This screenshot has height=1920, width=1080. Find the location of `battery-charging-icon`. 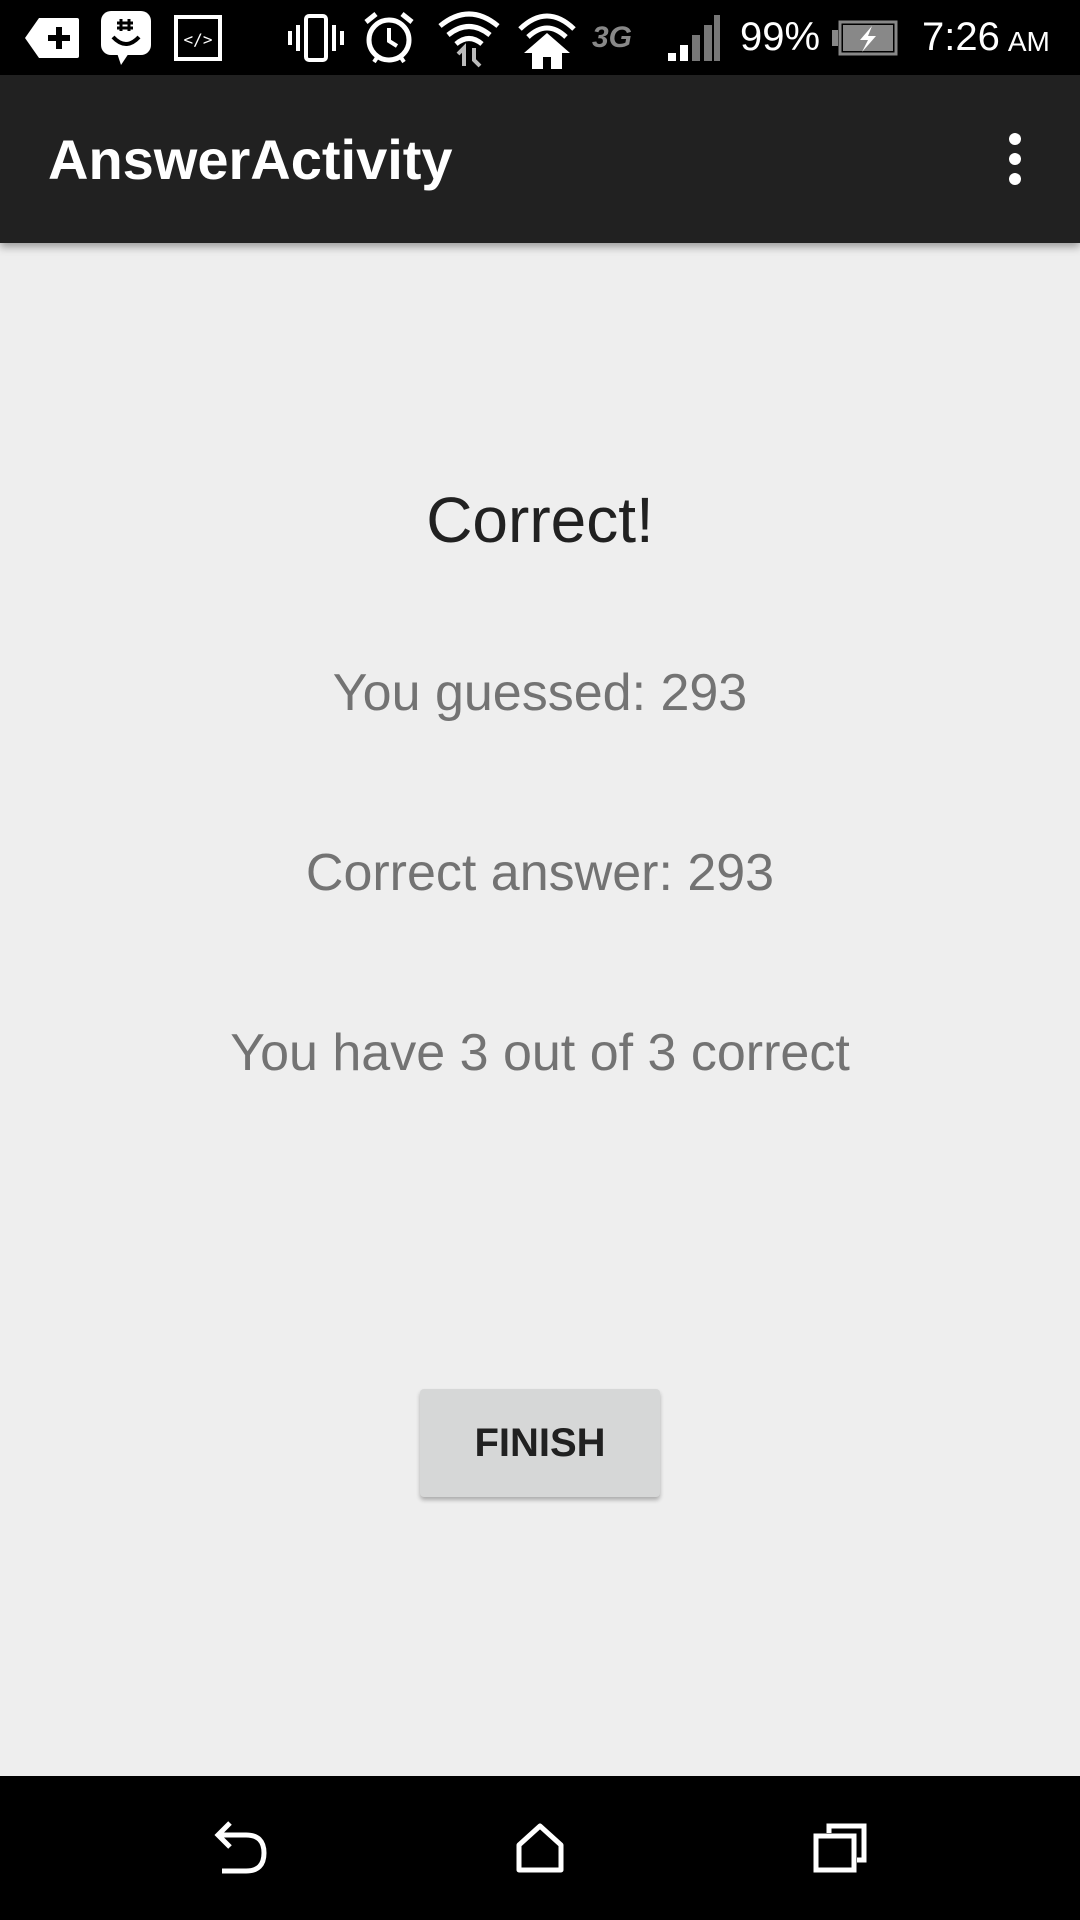

battery-charging-icon is located at coordinates (865, 38).